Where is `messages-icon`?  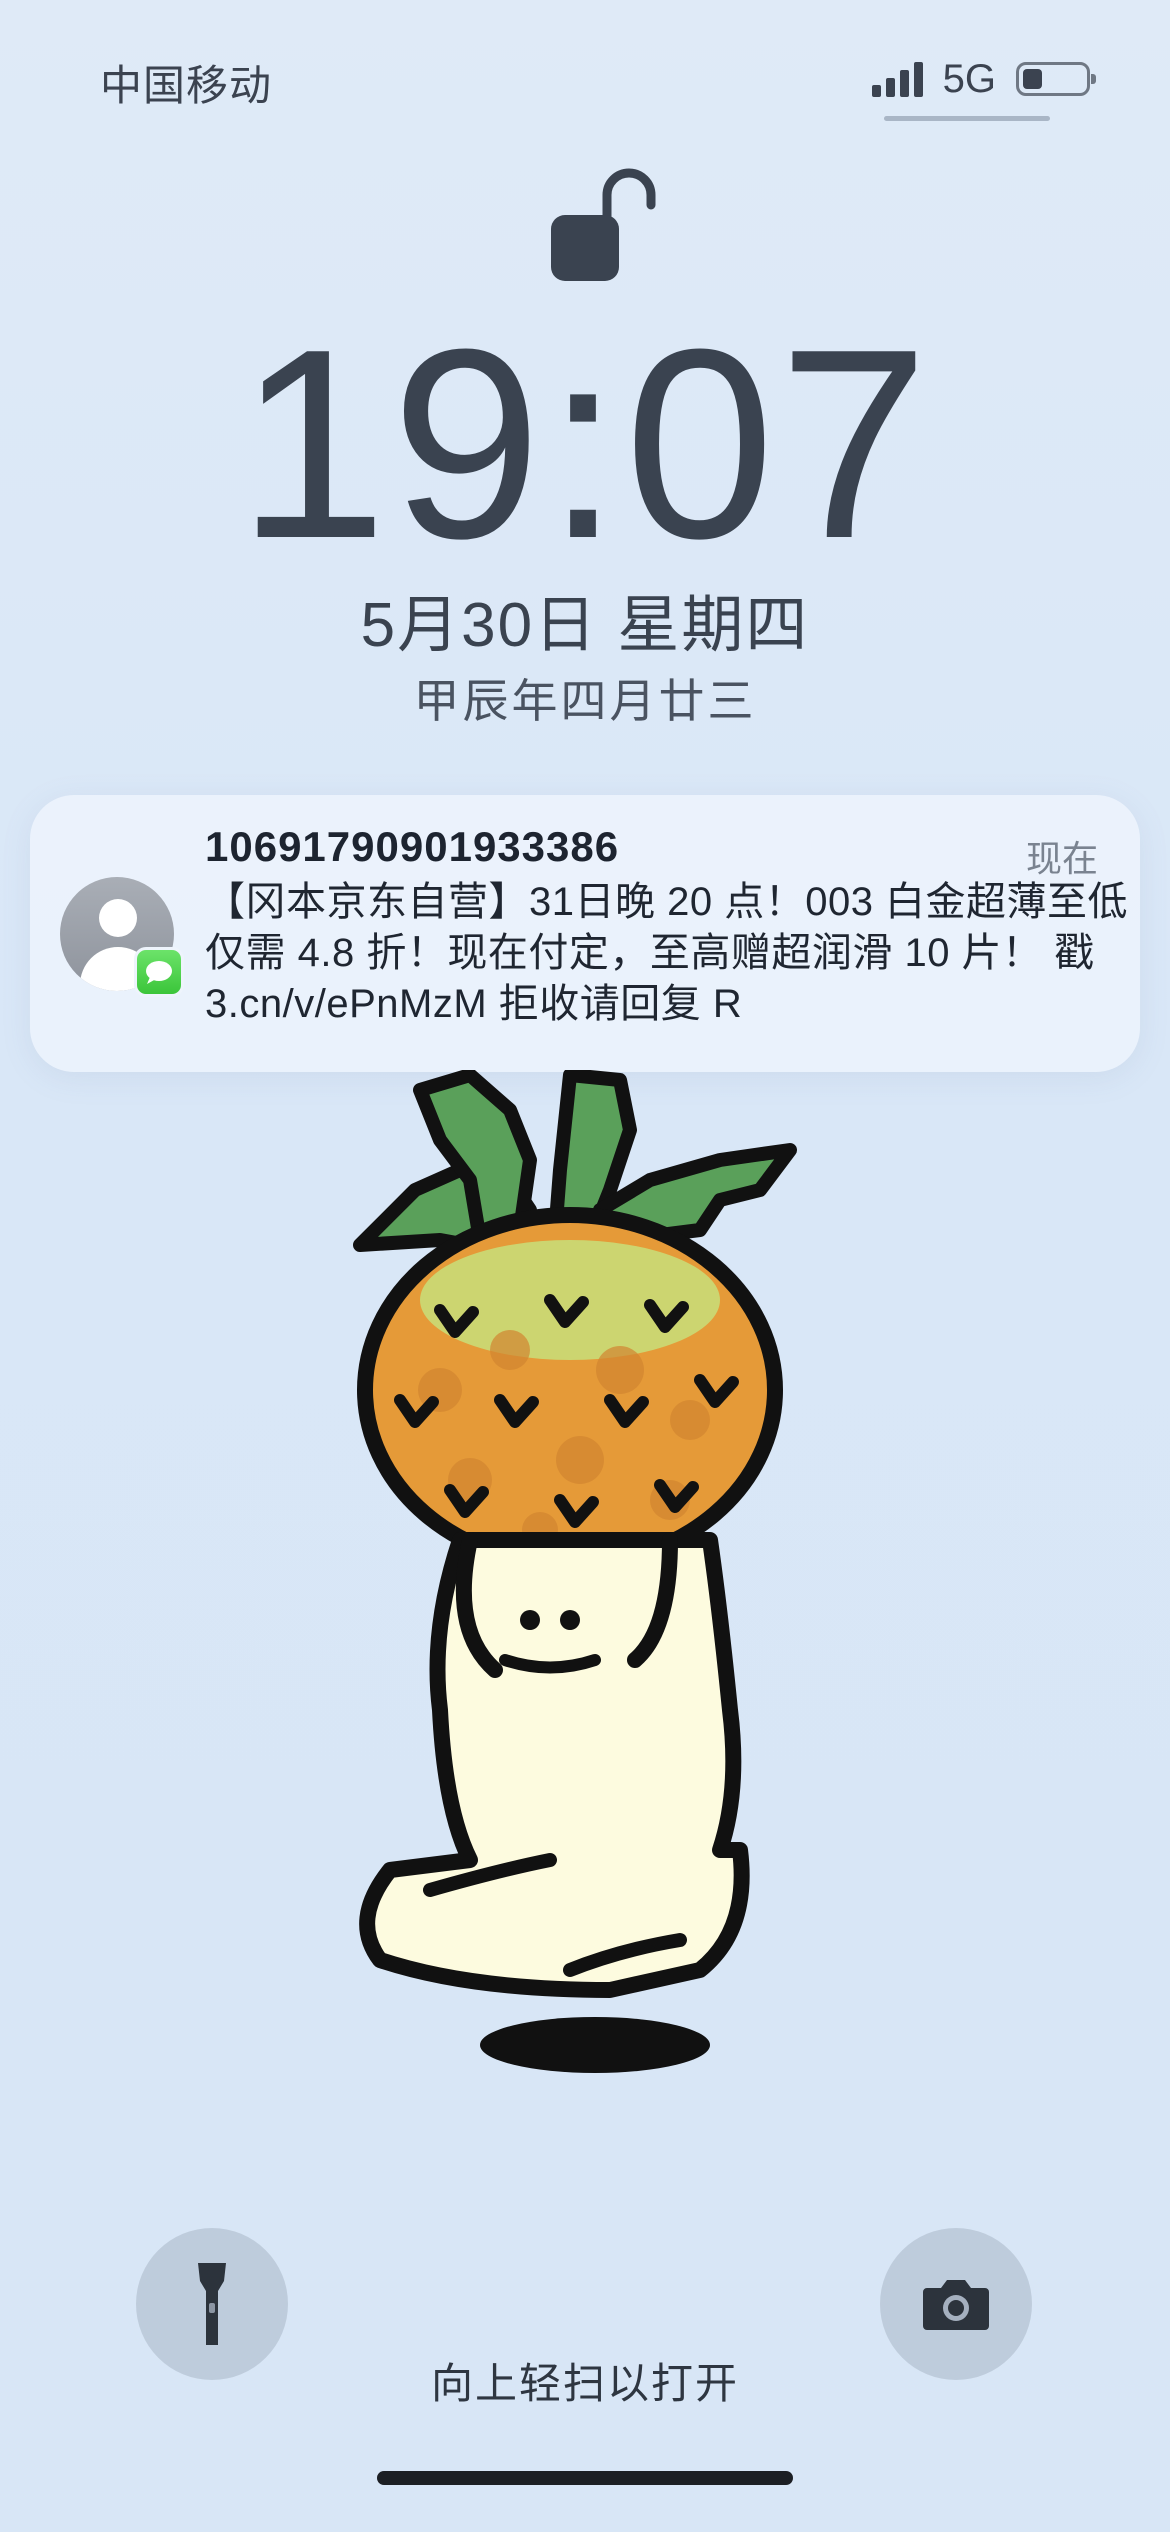 messages-icon is located at coordinates (159, 972).